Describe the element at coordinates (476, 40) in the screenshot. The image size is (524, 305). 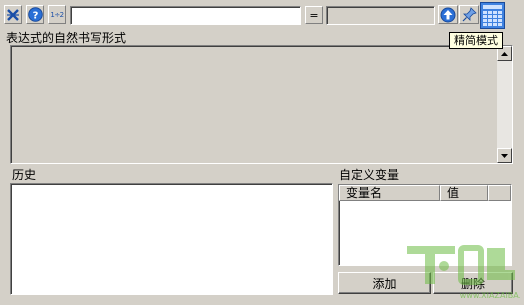
I see `mode-tooltip: 精简模式` at that location.